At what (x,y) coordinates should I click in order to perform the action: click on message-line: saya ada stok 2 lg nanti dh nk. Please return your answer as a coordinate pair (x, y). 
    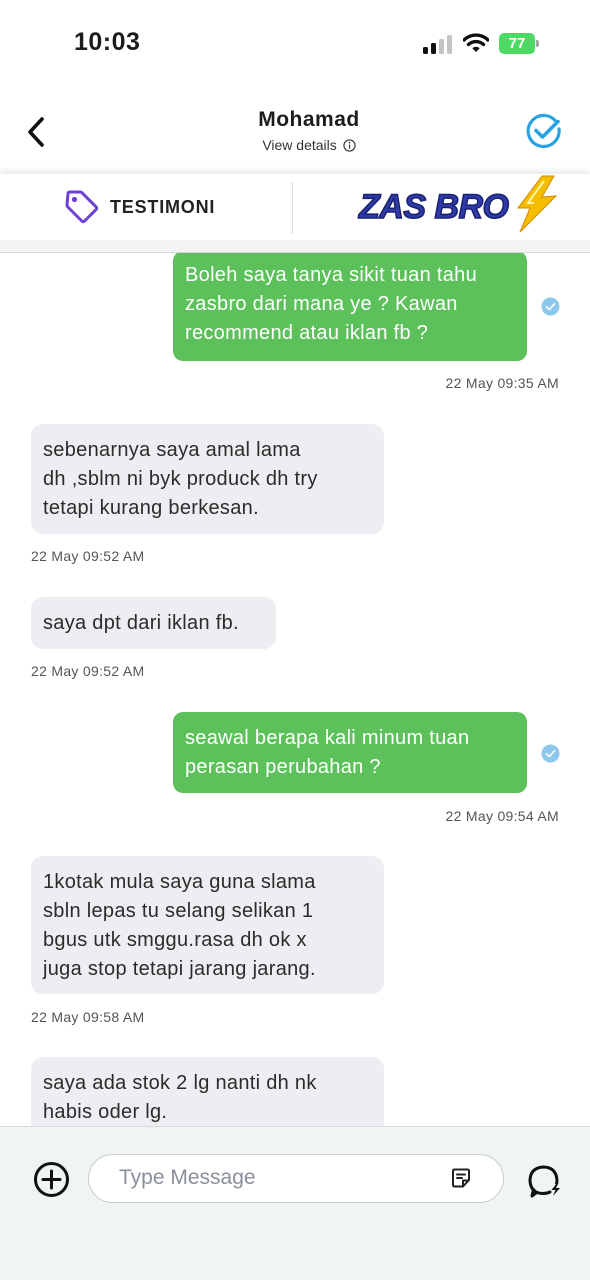
    Looking at the image, I should click on (180, 1083).